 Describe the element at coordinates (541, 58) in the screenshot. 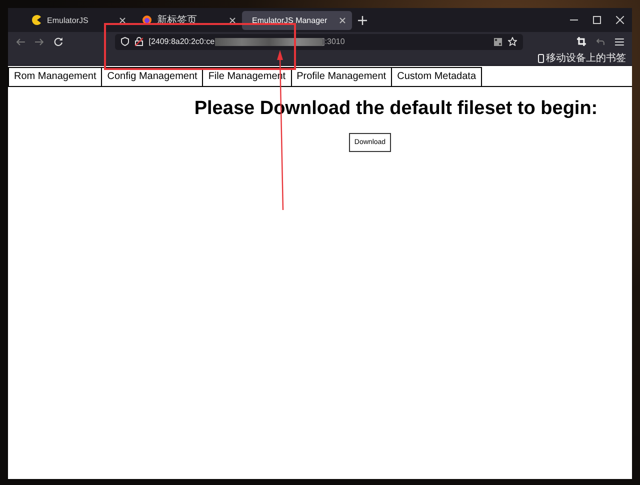

I see `phone-icon` at that location.